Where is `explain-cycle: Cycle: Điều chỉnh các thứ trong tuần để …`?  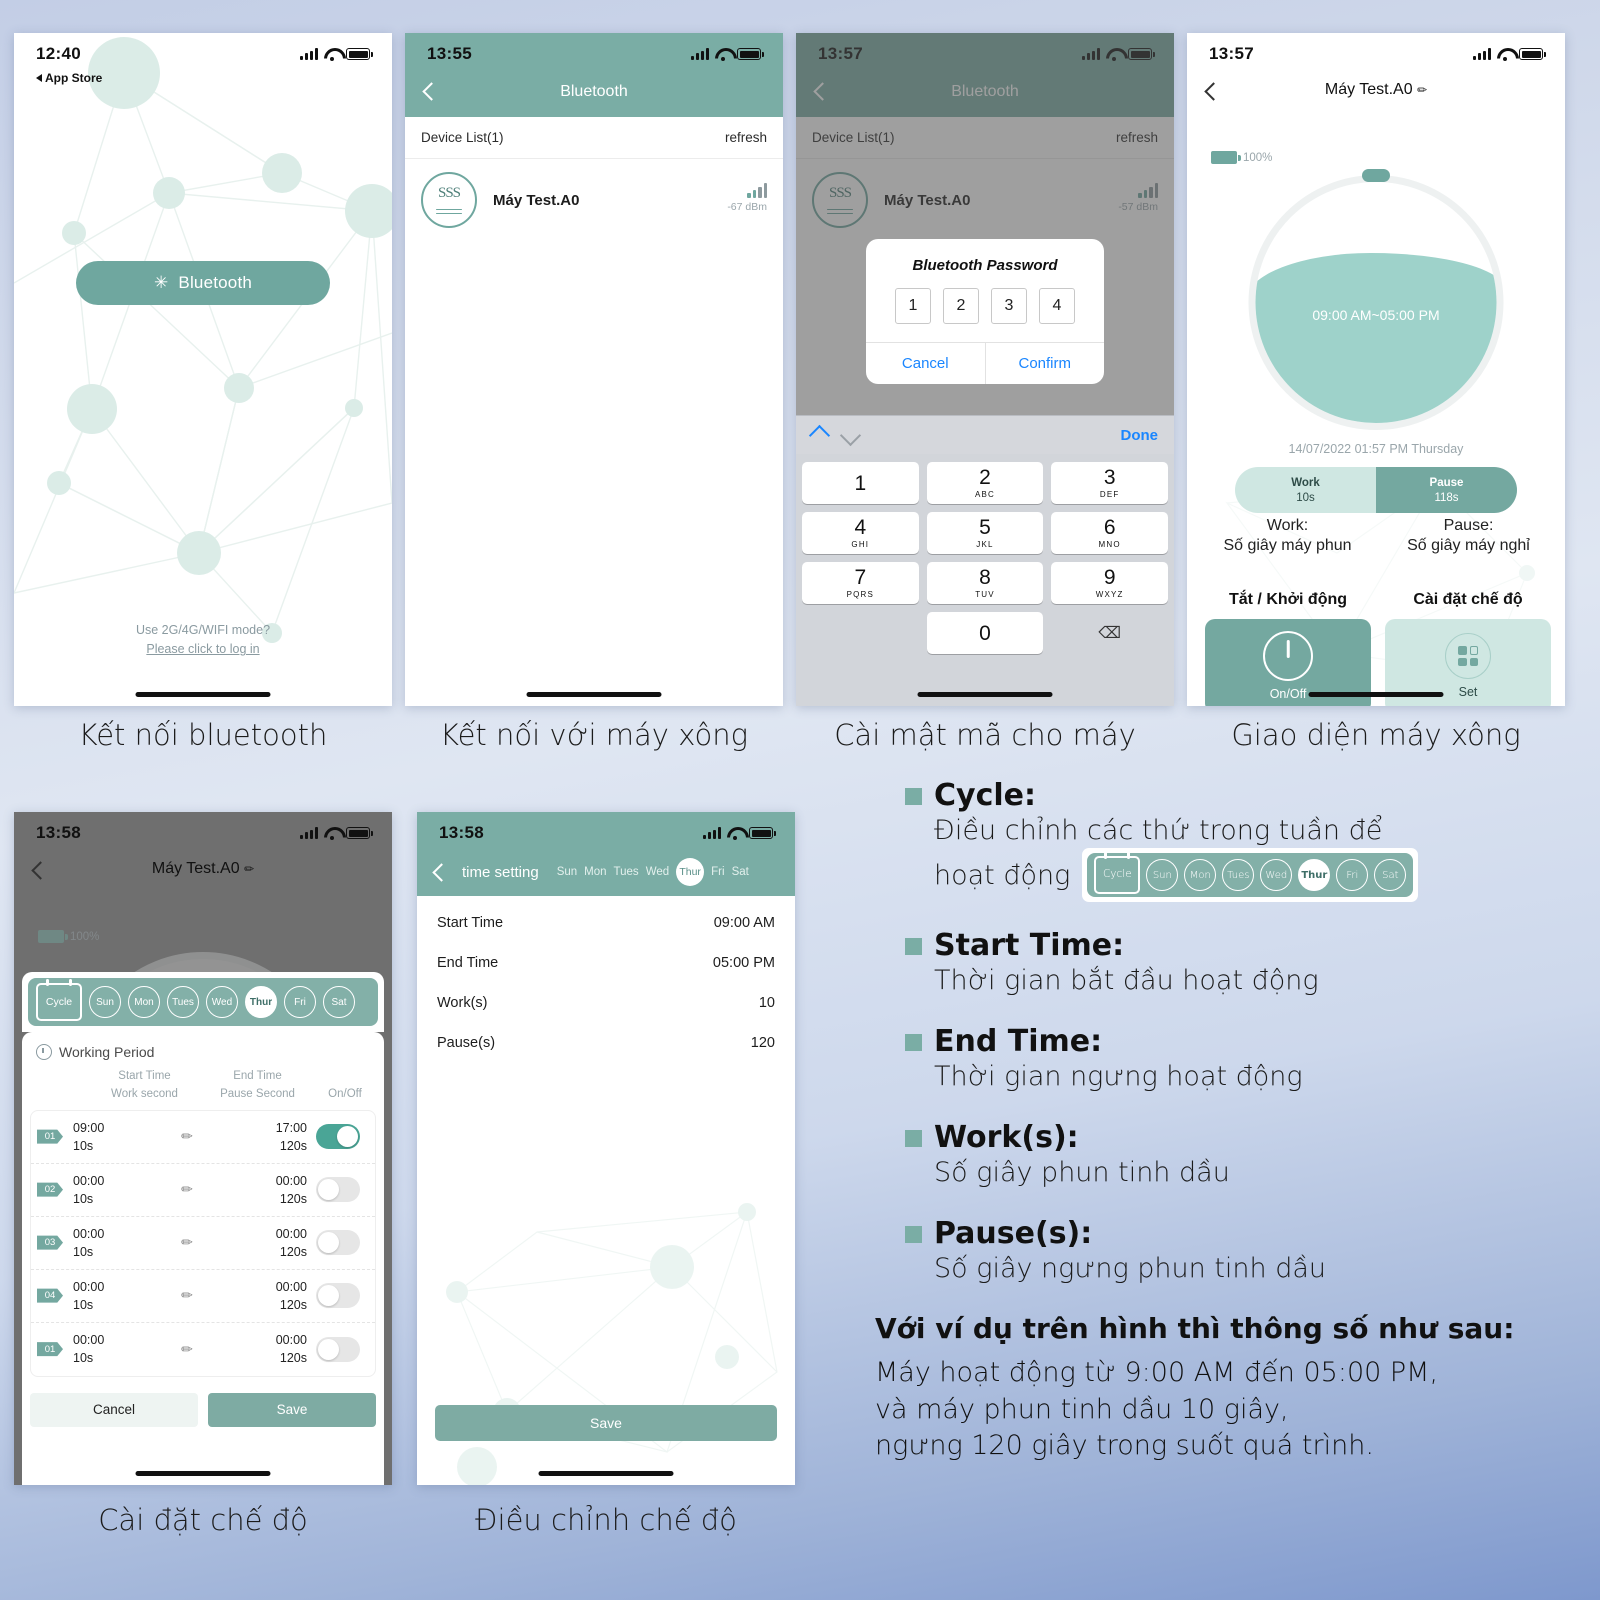 explain-cycle: Cycle: Điều chỉnh các thứ trong tuần để … is located at coordinates (1250, 840).